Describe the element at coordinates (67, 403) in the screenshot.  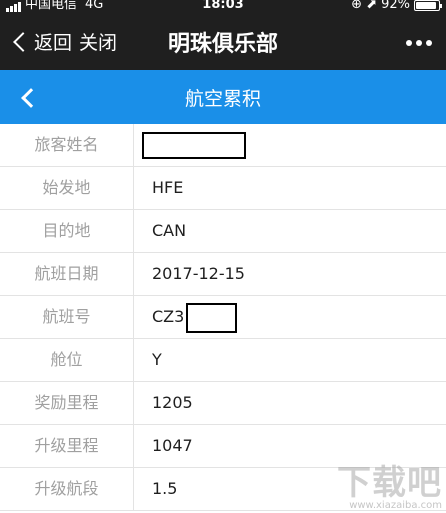
I see `row-label: 奖励里程` at that location.